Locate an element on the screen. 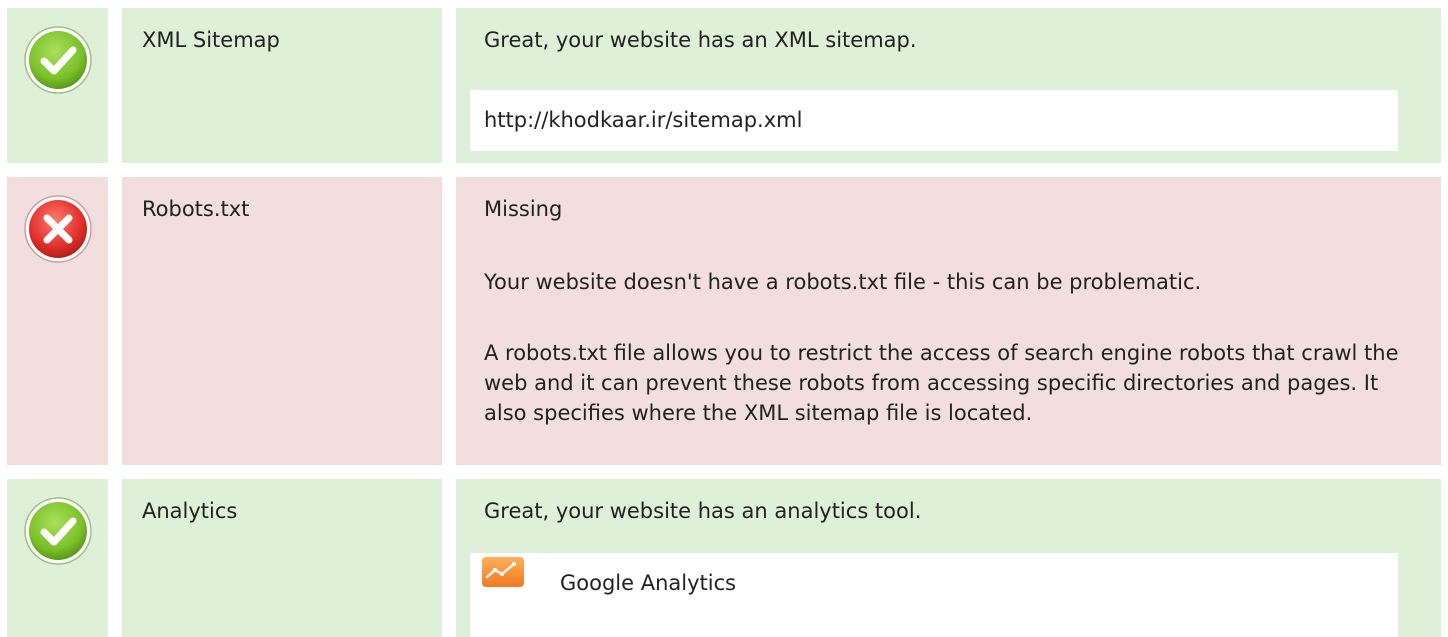  check-name: Analytics is located at coordinates (190, 511).